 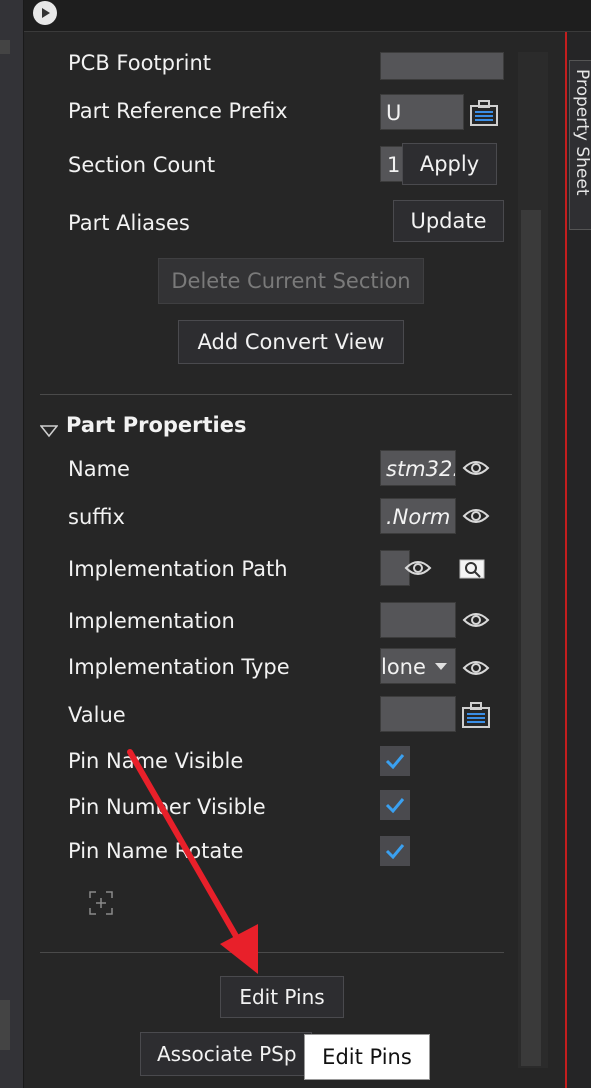 I want to click on pcb-footprint-field, so click(x=442, y=66).